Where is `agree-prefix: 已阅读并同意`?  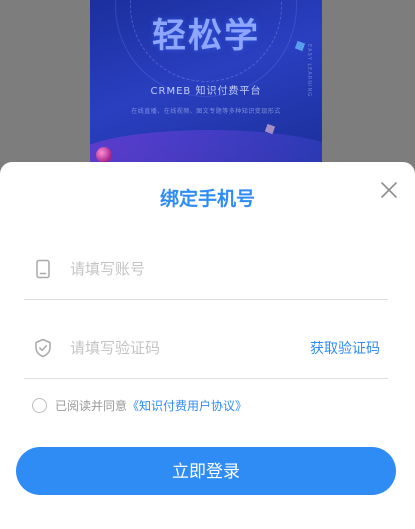
agree-prefix: 已阅读并同意 is located at coordinates (91, 405).